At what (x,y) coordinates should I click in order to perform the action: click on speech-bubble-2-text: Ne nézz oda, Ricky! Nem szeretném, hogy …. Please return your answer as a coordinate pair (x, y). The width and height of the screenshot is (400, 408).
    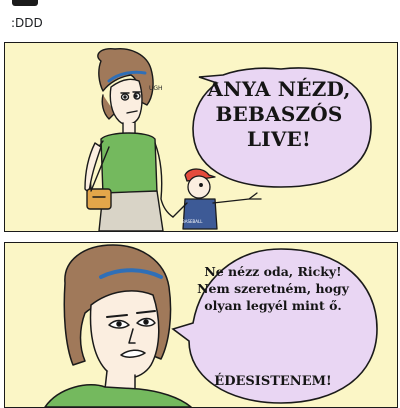
    Looking at the image, I should click on (273, 288).